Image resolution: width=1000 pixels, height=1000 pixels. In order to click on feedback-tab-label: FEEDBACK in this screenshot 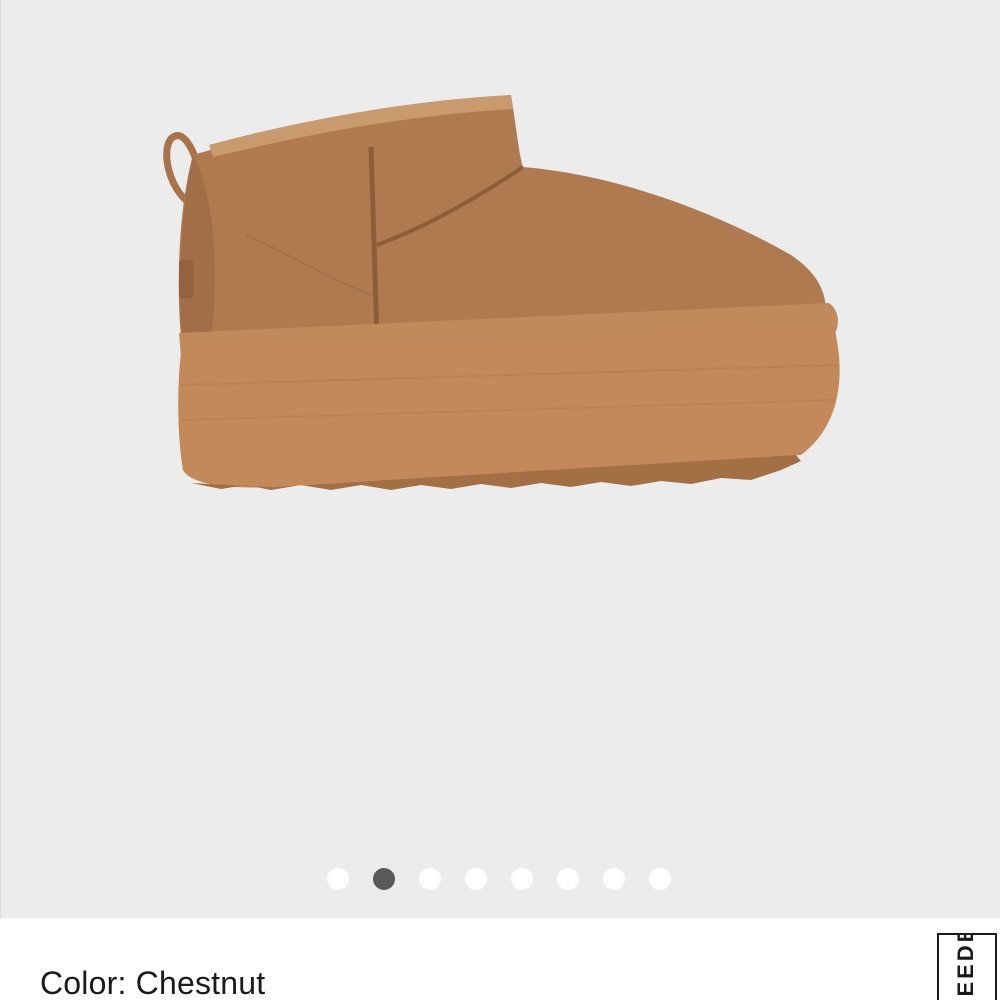, I will do `click(965, 967)`.